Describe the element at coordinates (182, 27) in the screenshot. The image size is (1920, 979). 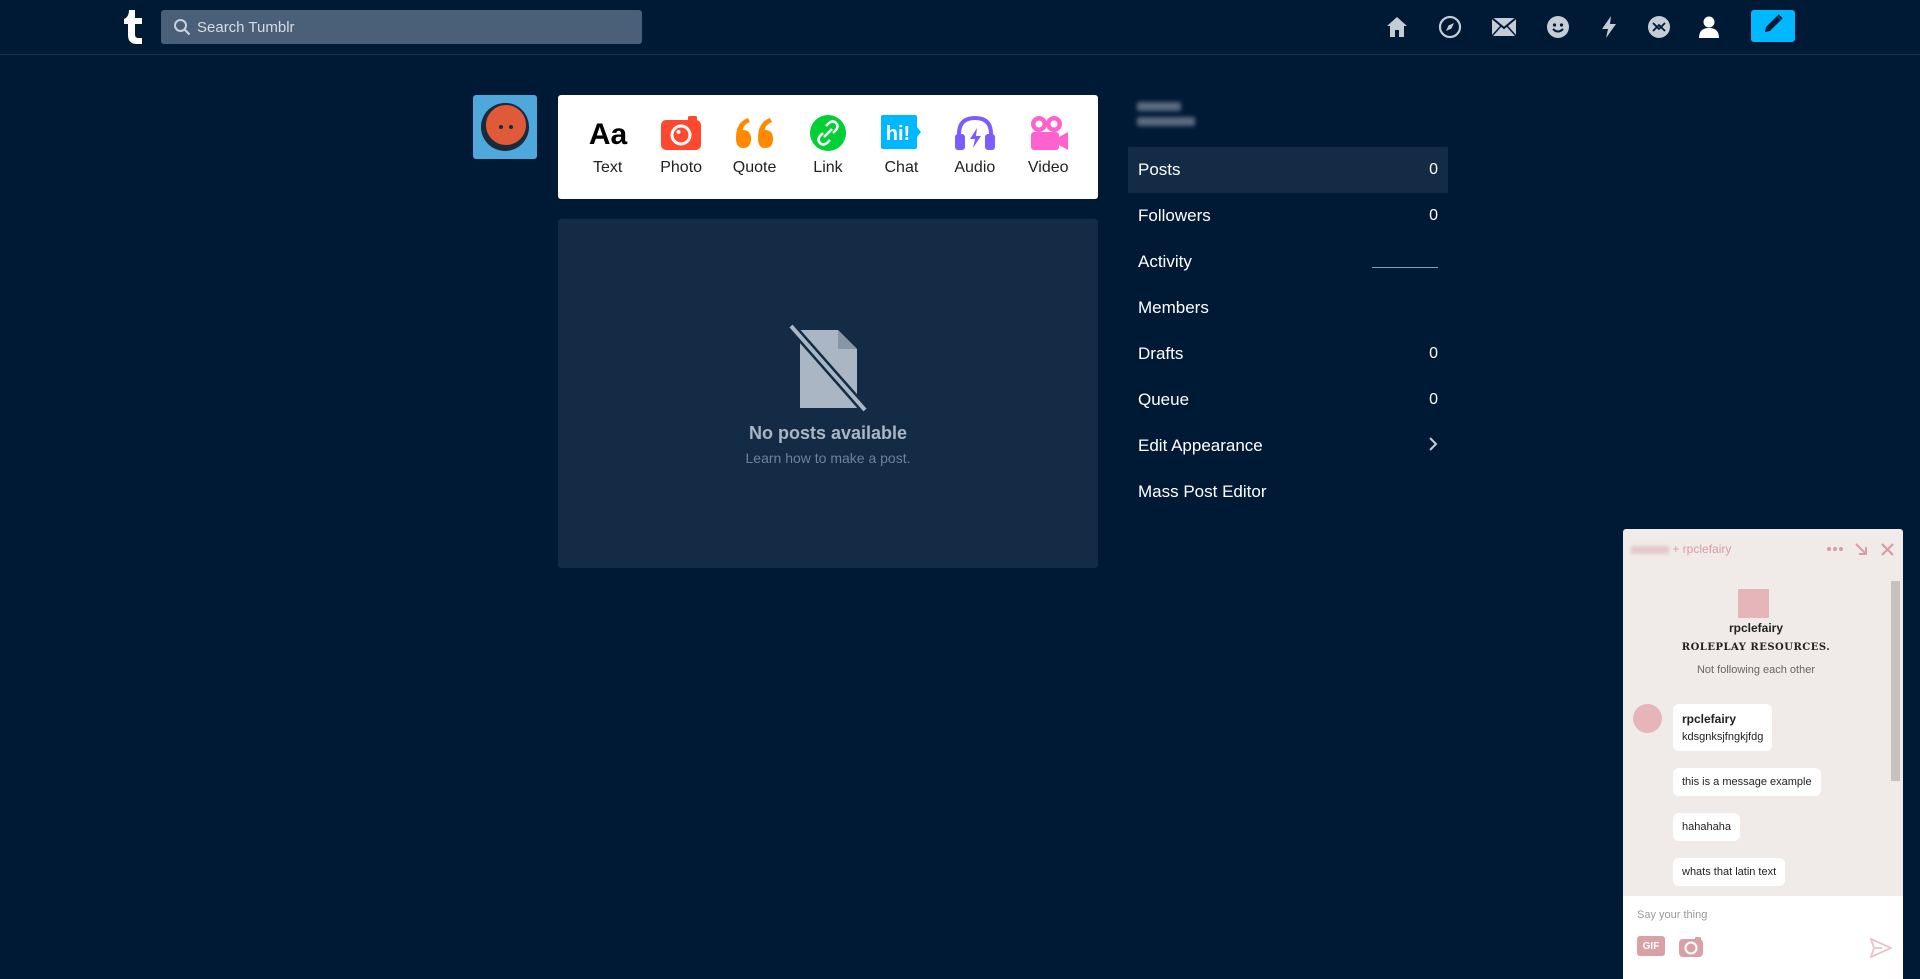
I see `search-icon` at that location.